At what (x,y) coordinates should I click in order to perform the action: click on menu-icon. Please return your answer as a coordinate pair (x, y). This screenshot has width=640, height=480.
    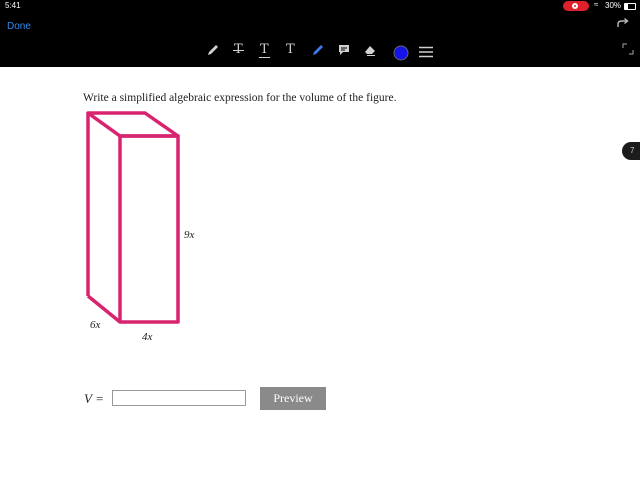
    Looking at the image, I should click on (426, 52).